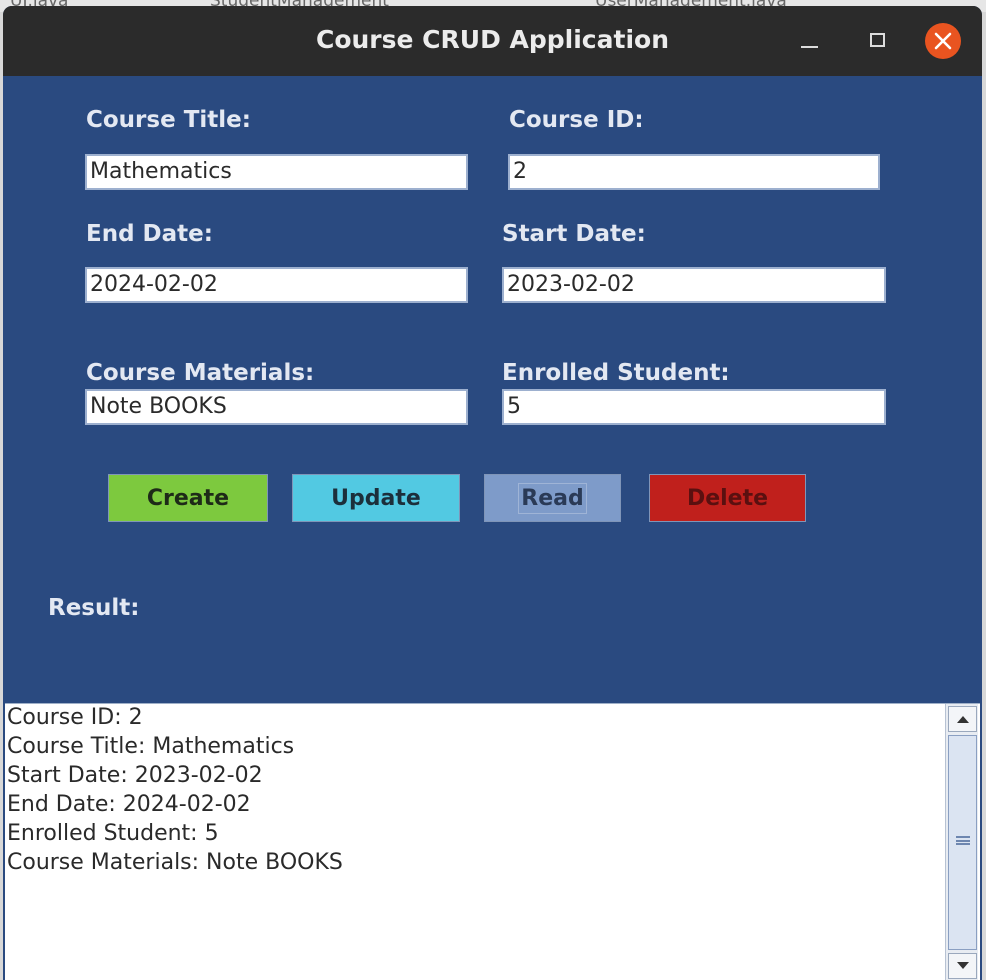  What do you see at coordinates (276, 285) in the screenshot?
I see `end-date-input: 2024-02-02` at bounding box center [276, 285].